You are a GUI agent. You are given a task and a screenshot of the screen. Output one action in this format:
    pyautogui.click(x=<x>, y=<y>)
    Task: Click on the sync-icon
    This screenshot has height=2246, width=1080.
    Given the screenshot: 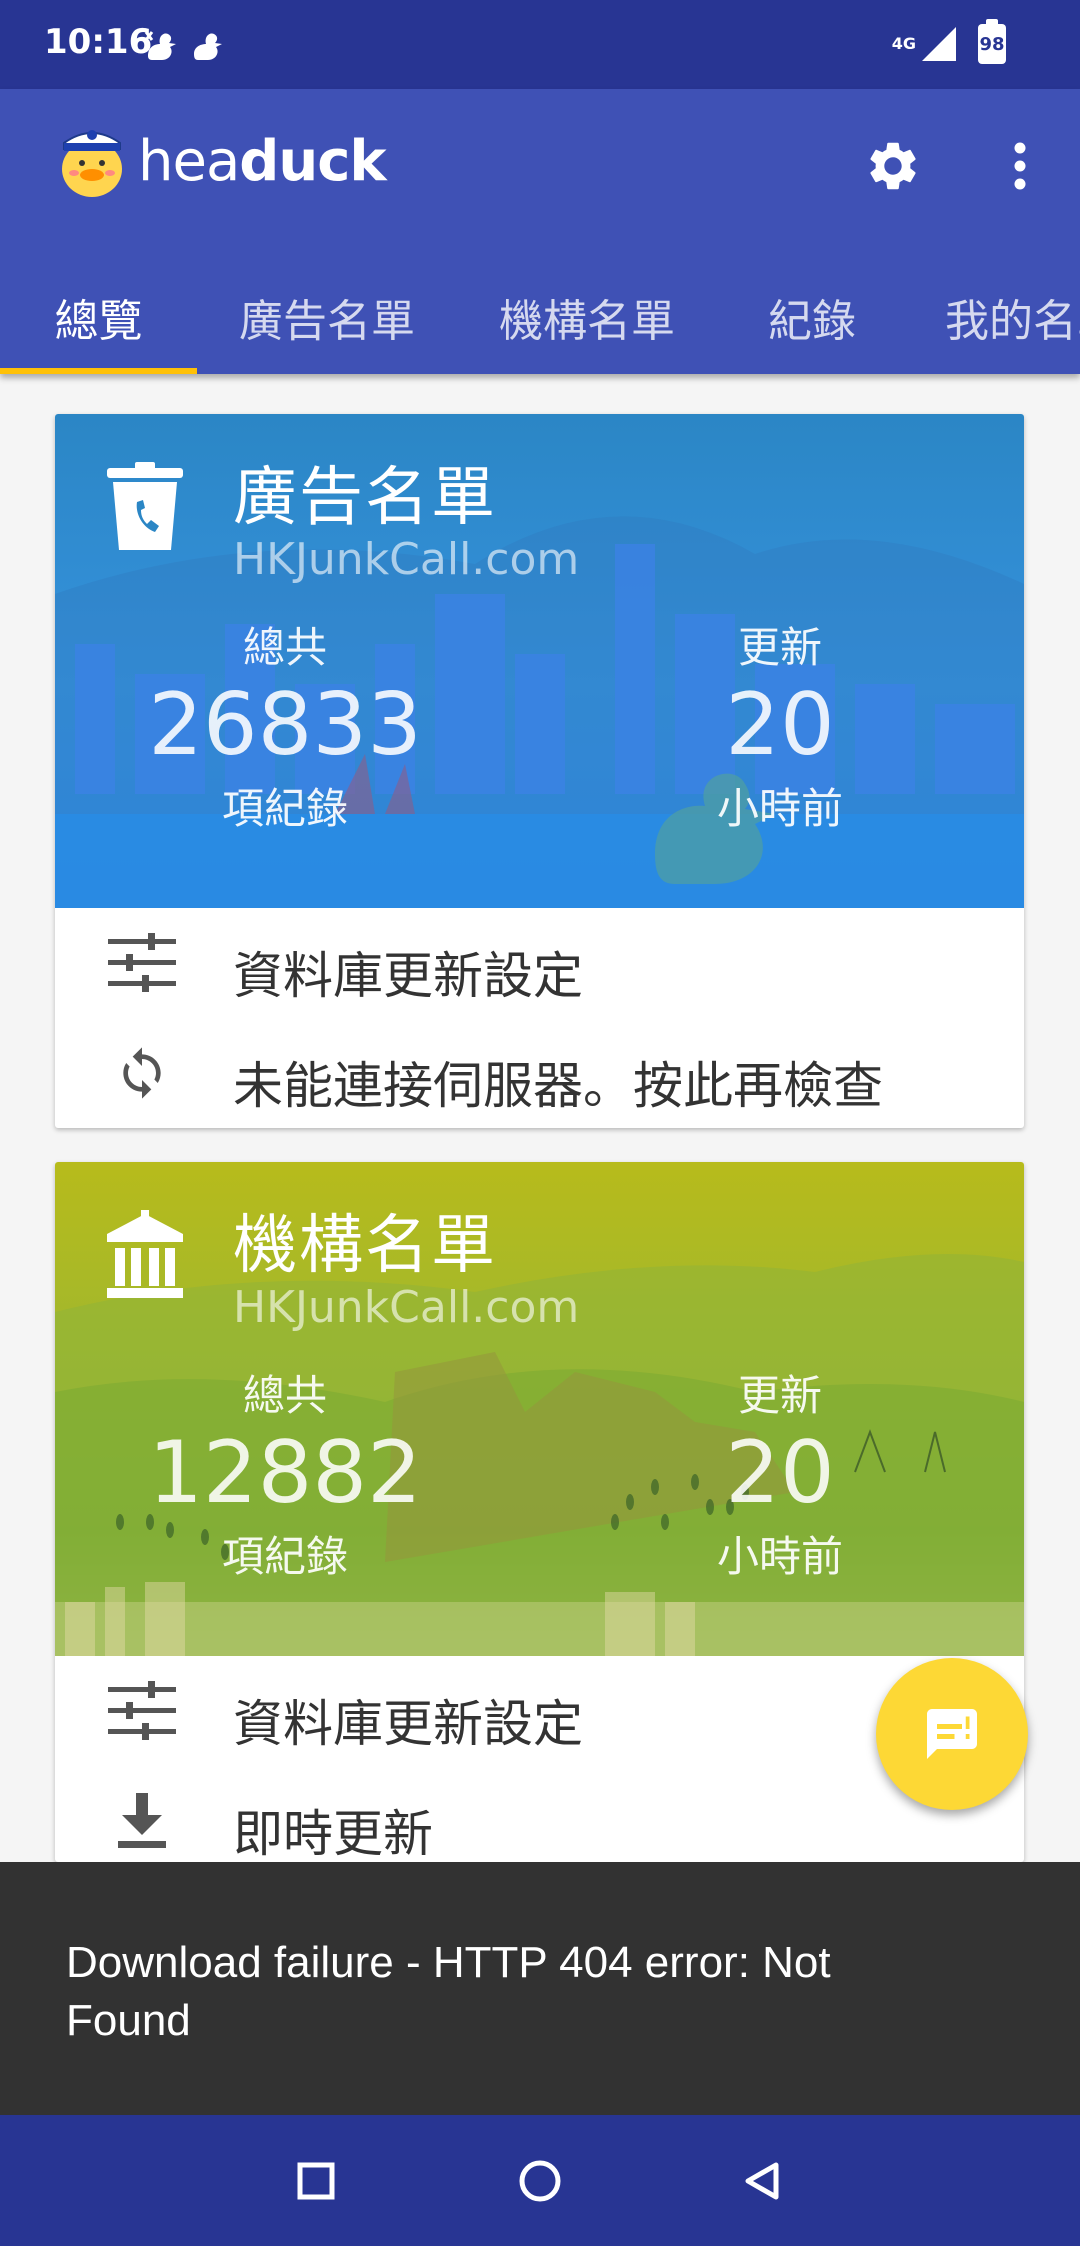 What is the action you would take?
    pyautogui.click(x=142, y=1073)
    